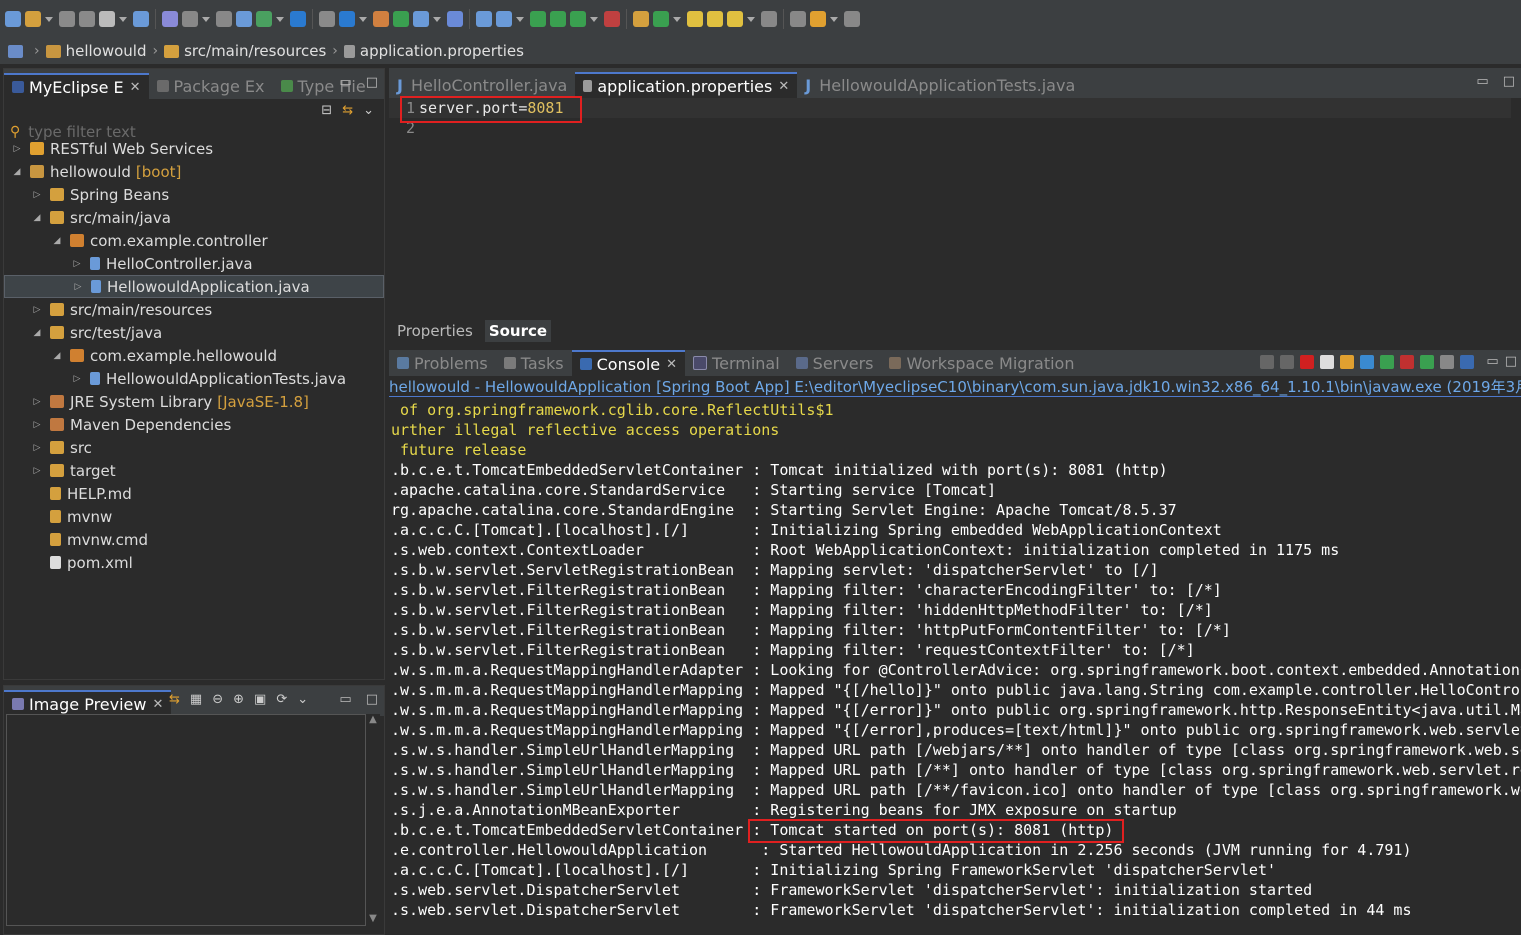  Describe the element at coordinates (373, 719) in the screenshot. I see `scroll-up-icon: ▲` at that location.